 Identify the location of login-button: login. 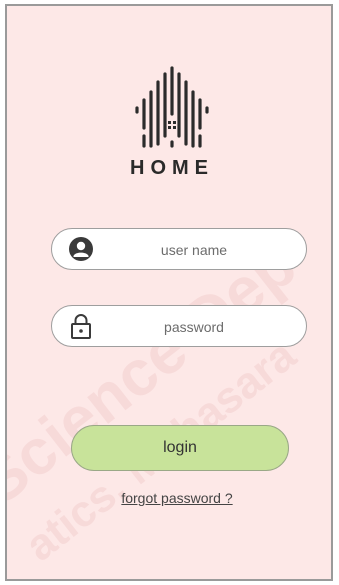
(180, 448).